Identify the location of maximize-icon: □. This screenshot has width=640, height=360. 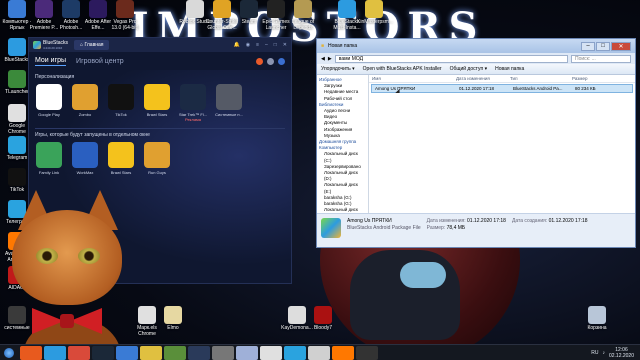
(275, 45).